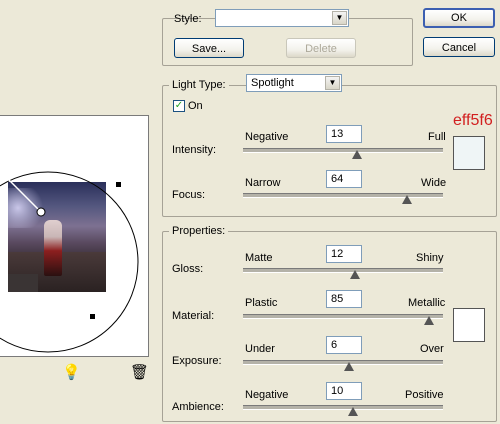 The width and height of the screenshot is (500, 424). Describe the element at coordinates (429, 320) in the screenshot. I see `material-slider-thumb` at that location.